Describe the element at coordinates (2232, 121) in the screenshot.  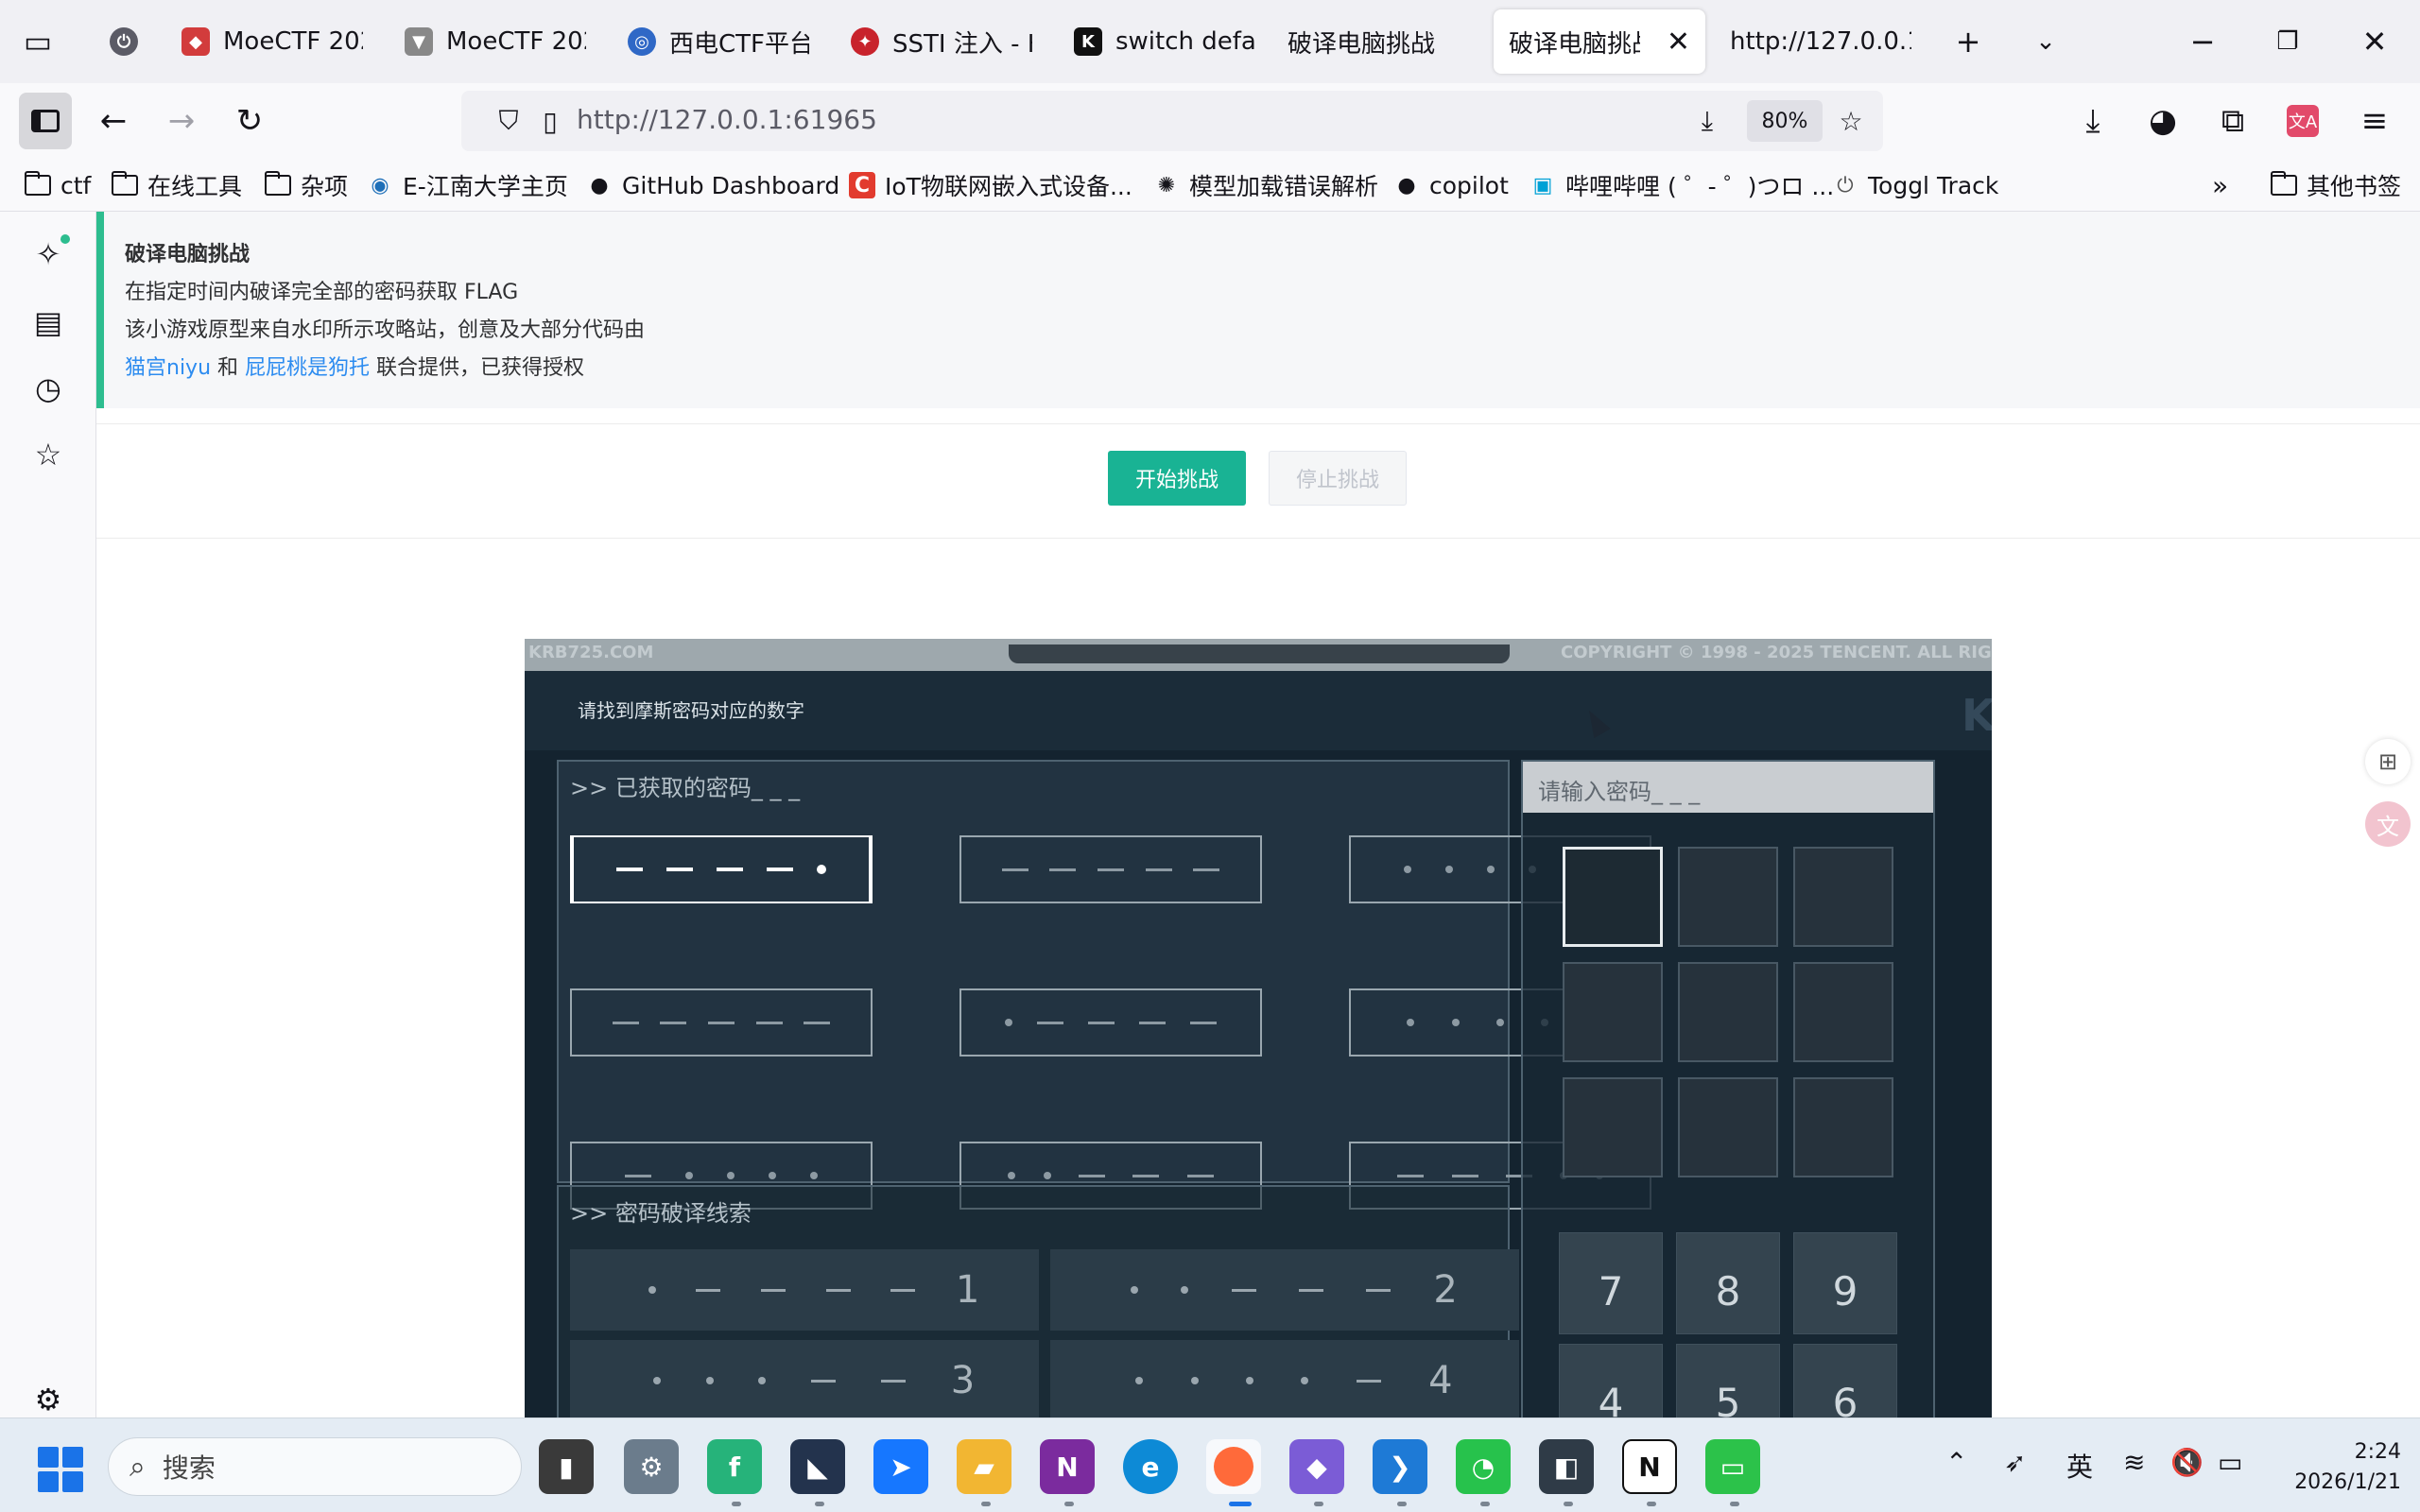
I see `extensions-icon: ⧉` at that location.